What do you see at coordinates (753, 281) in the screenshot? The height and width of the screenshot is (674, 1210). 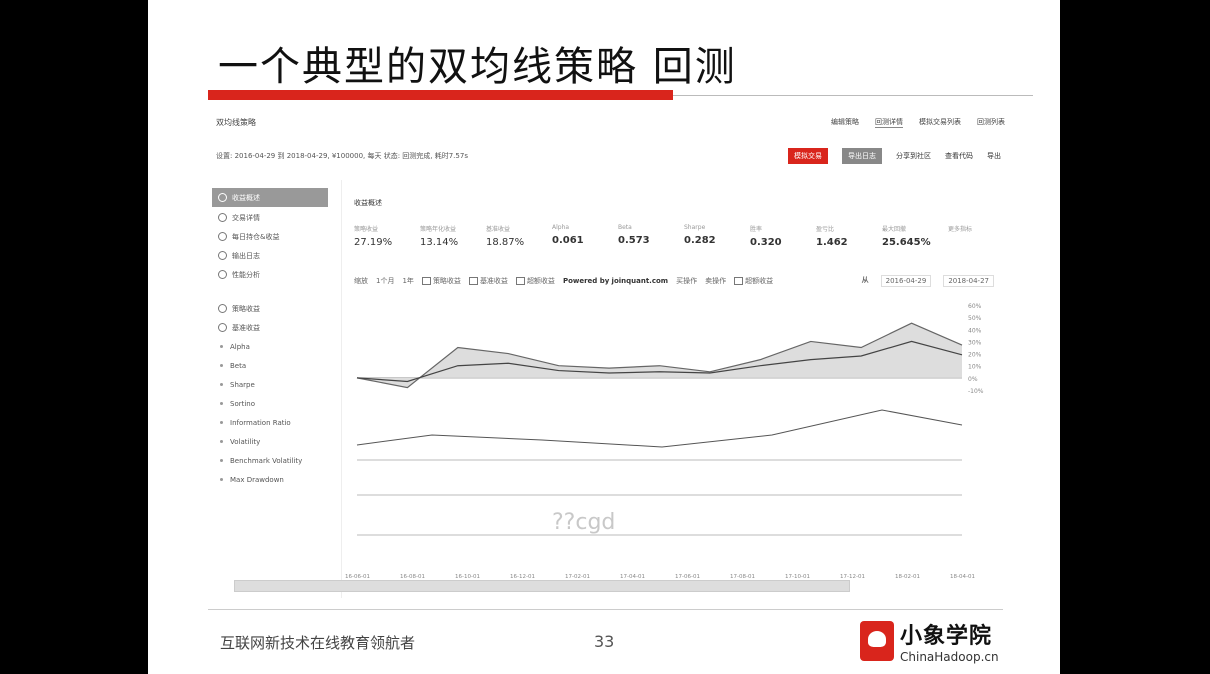 I see `legend-log-axis: 超额收益` at bounding box center [753, 281].